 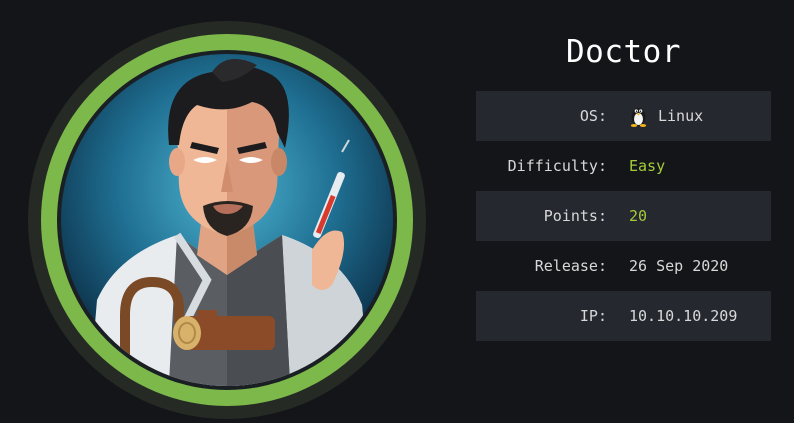 What do you see at coordinates (557, 166) in the screenshot?
I see `difficulty-label: Difficulty:` at bounding box center [557, 166].